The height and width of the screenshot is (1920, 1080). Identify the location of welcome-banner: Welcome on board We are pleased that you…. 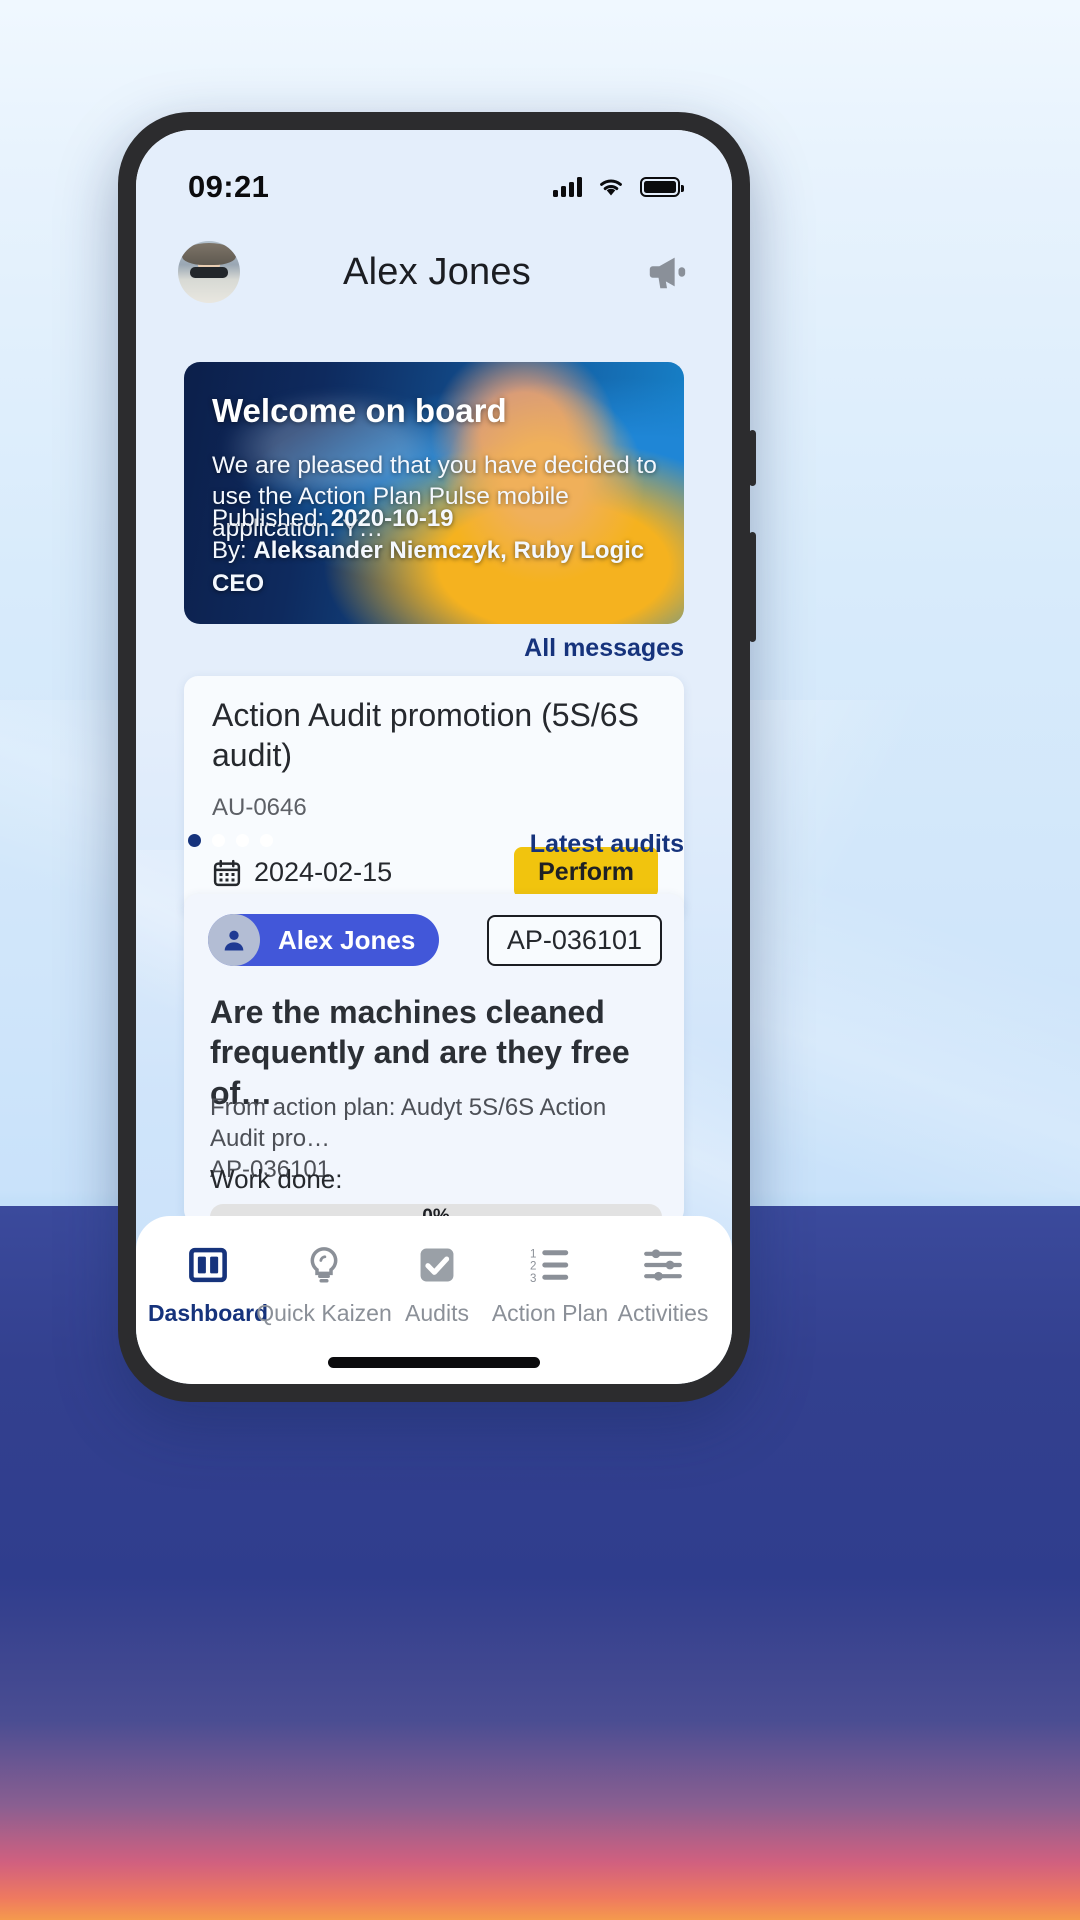
(434, 493).